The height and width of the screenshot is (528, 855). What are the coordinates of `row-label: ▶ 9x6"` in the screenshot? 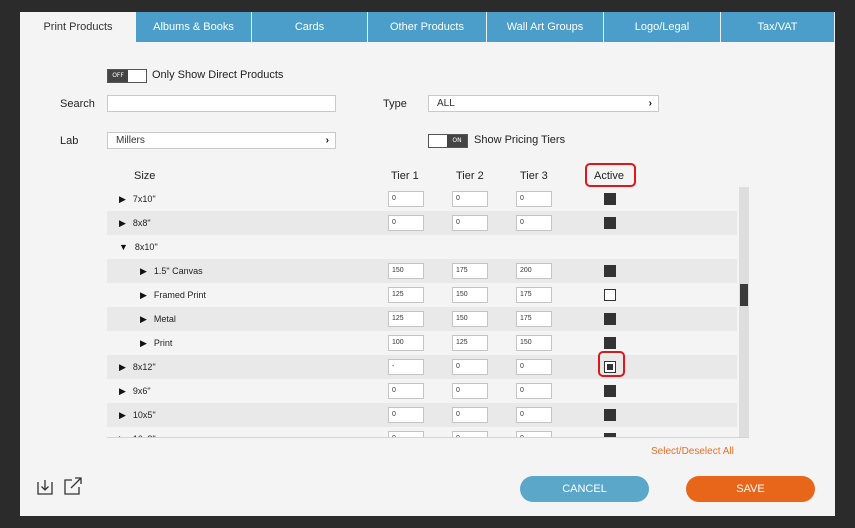 It's located at (135, 391).